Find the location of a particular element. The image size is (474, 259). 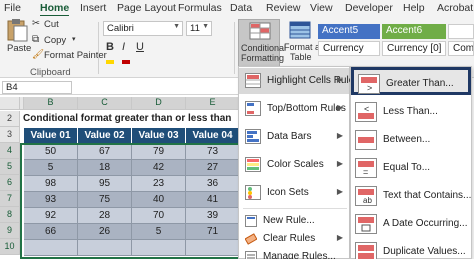

name-box: B4 is located at coordinates (37, 87).